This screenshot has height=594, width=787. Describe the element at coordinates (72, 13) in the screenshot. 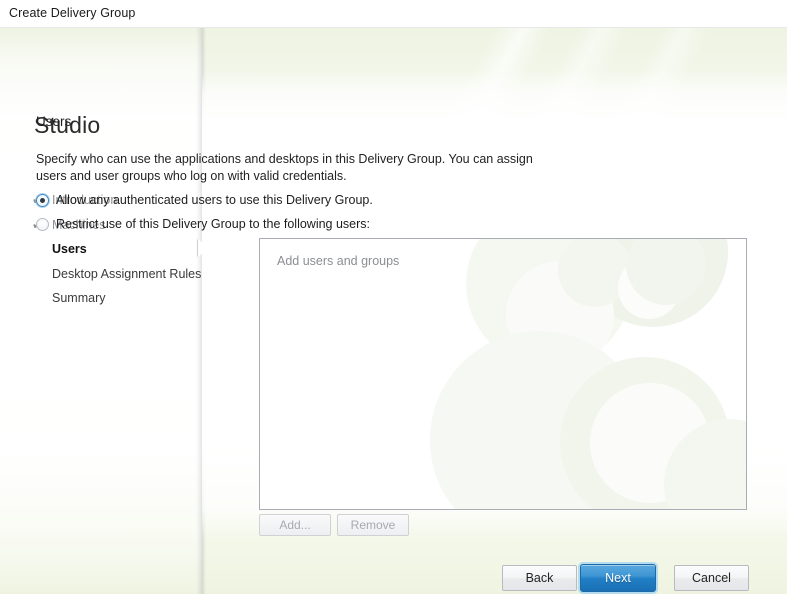

I see `window-title: Create Delivery Group` at that location.